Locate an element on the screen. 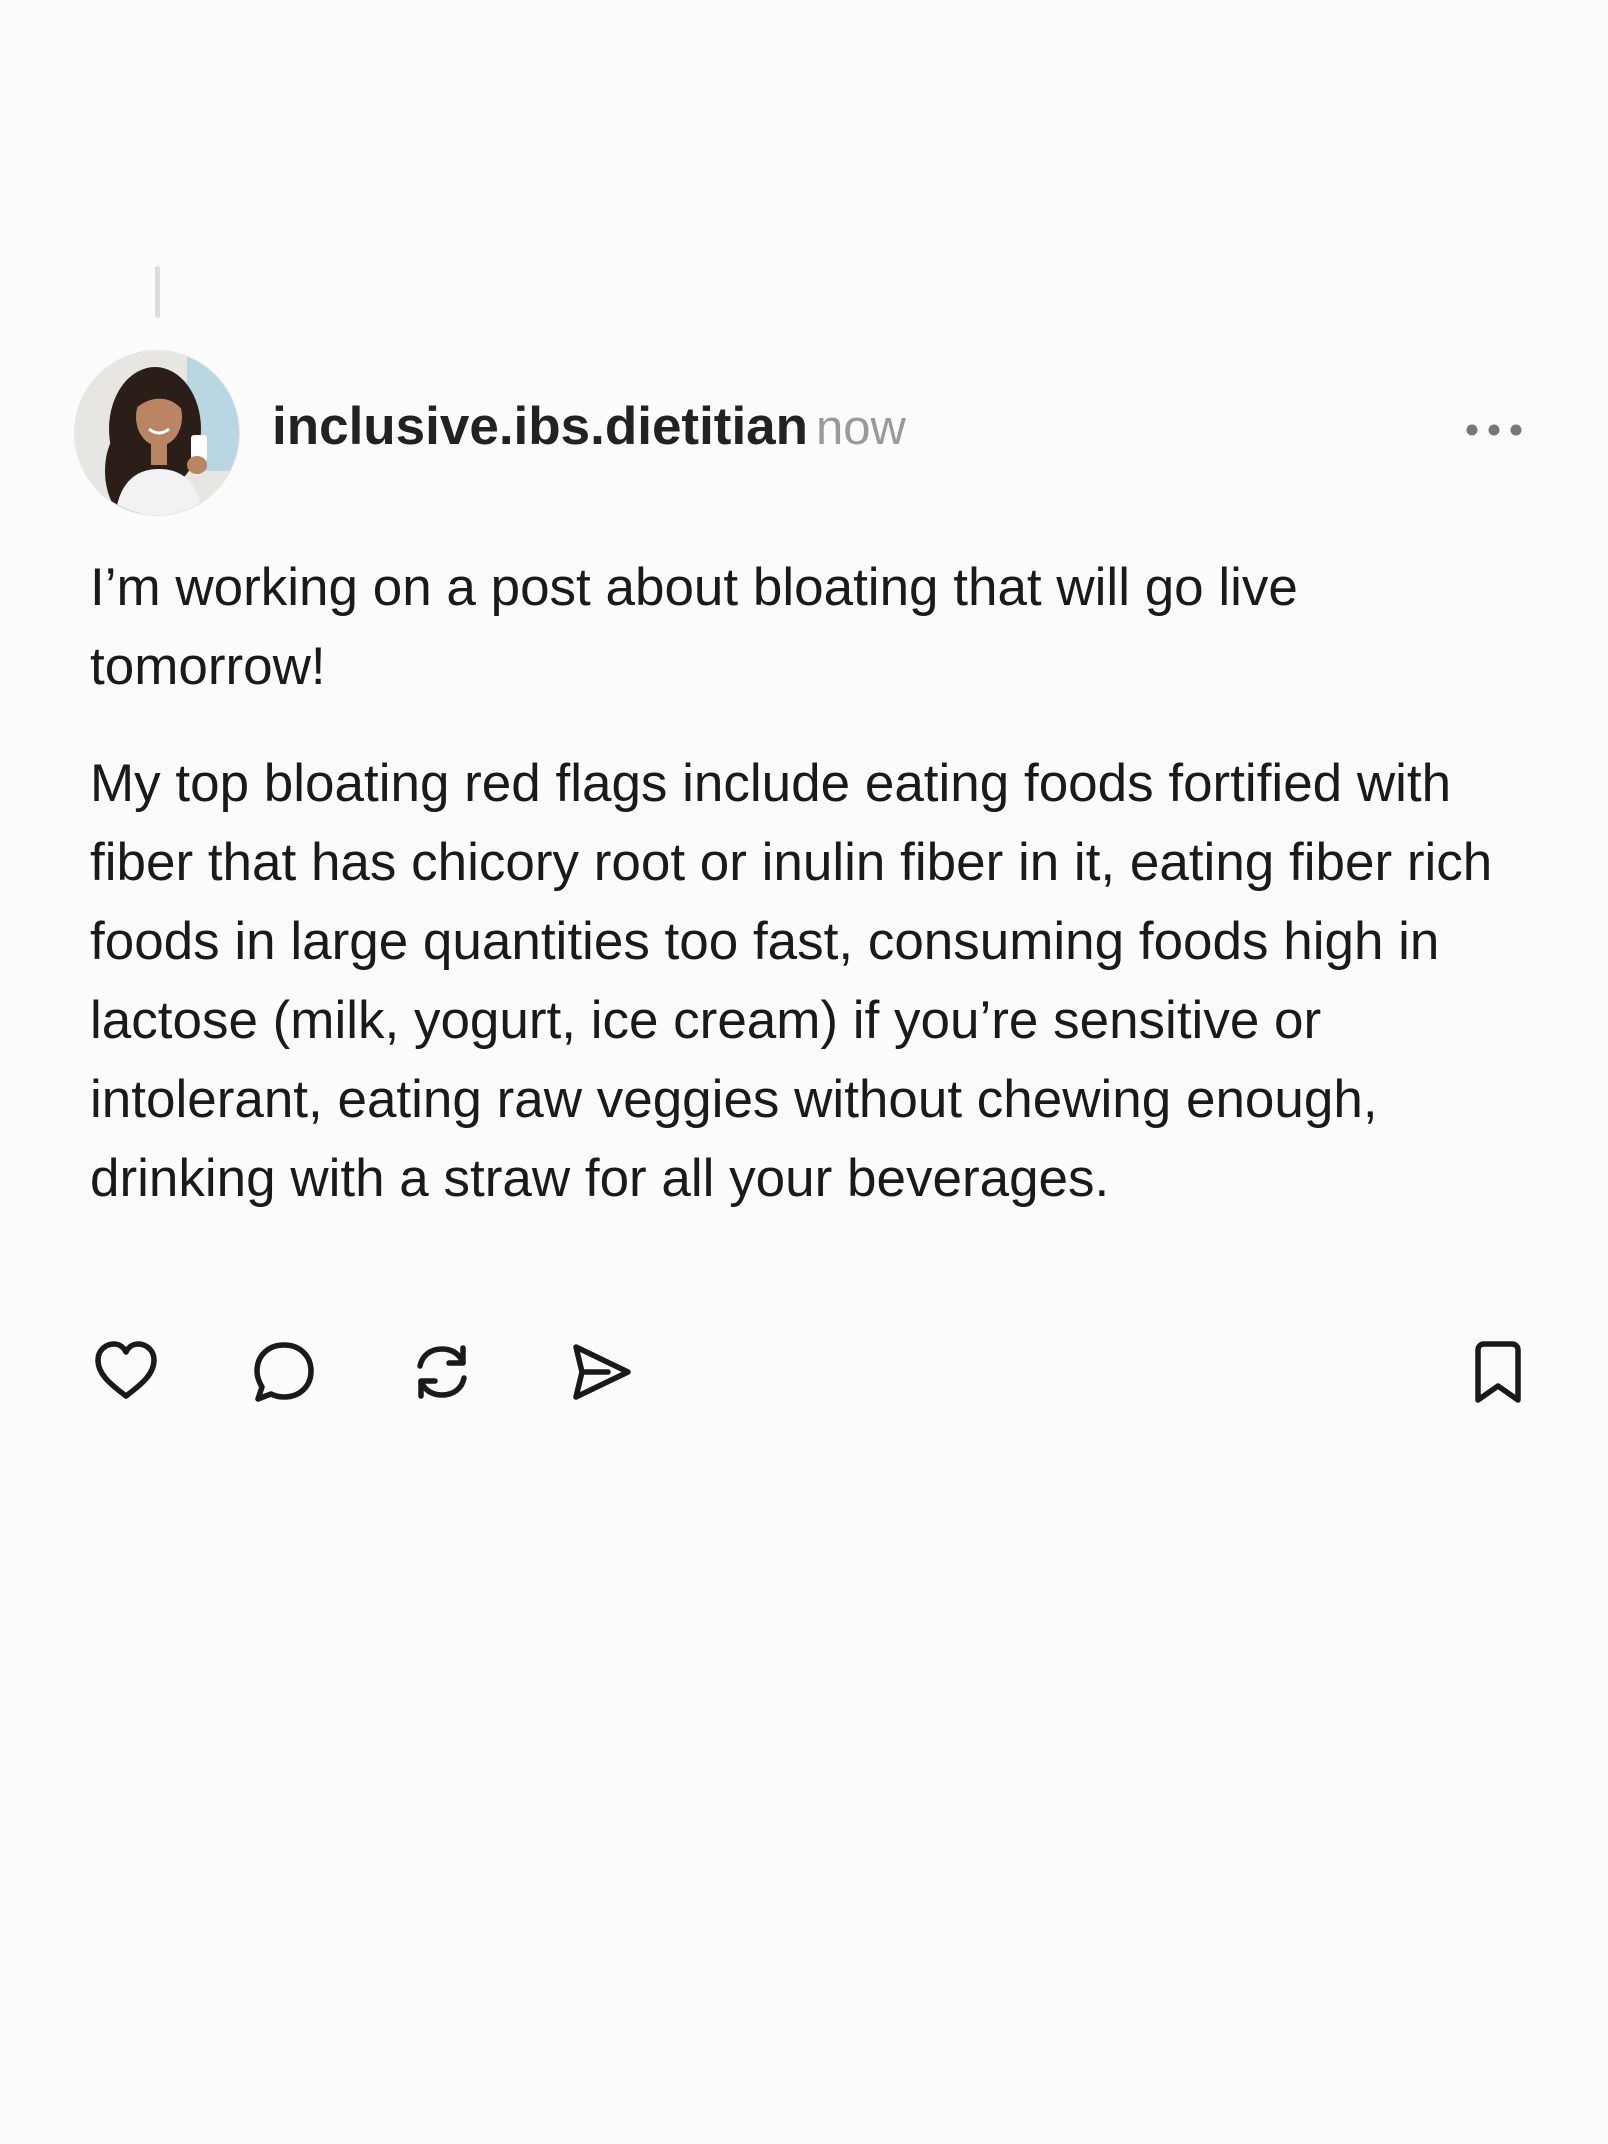 Image resolution: width=1608 pixels, height=2144 pixels. thread-connector-line is located at coordinates (157, 292).